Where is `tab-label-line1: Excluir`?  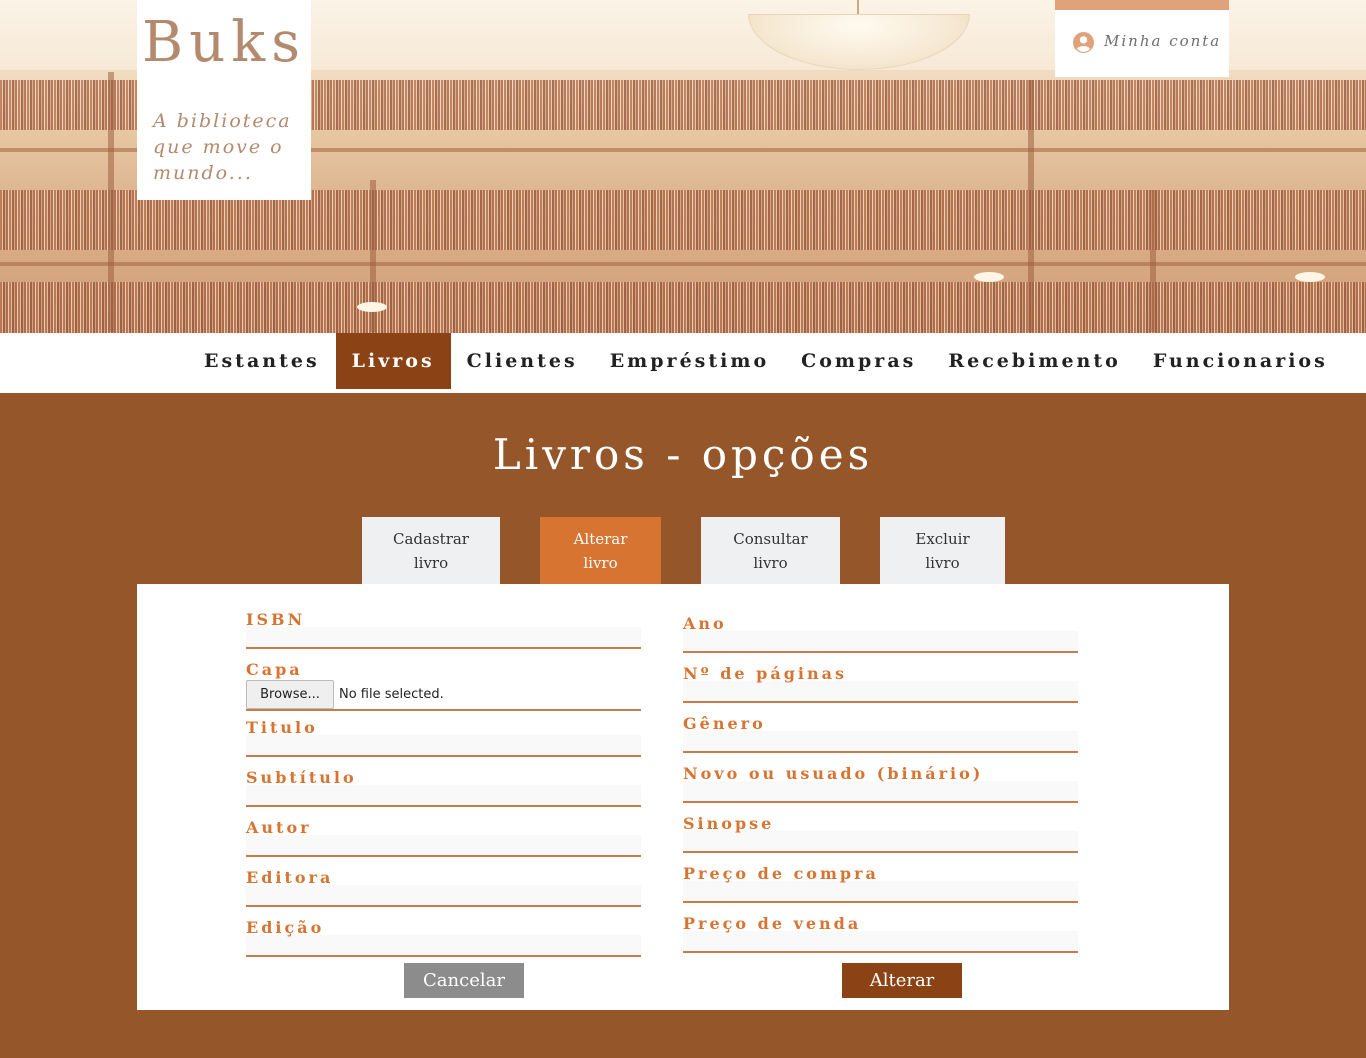 tab-label-line1: Excluir is located at coordinates (942, 539).